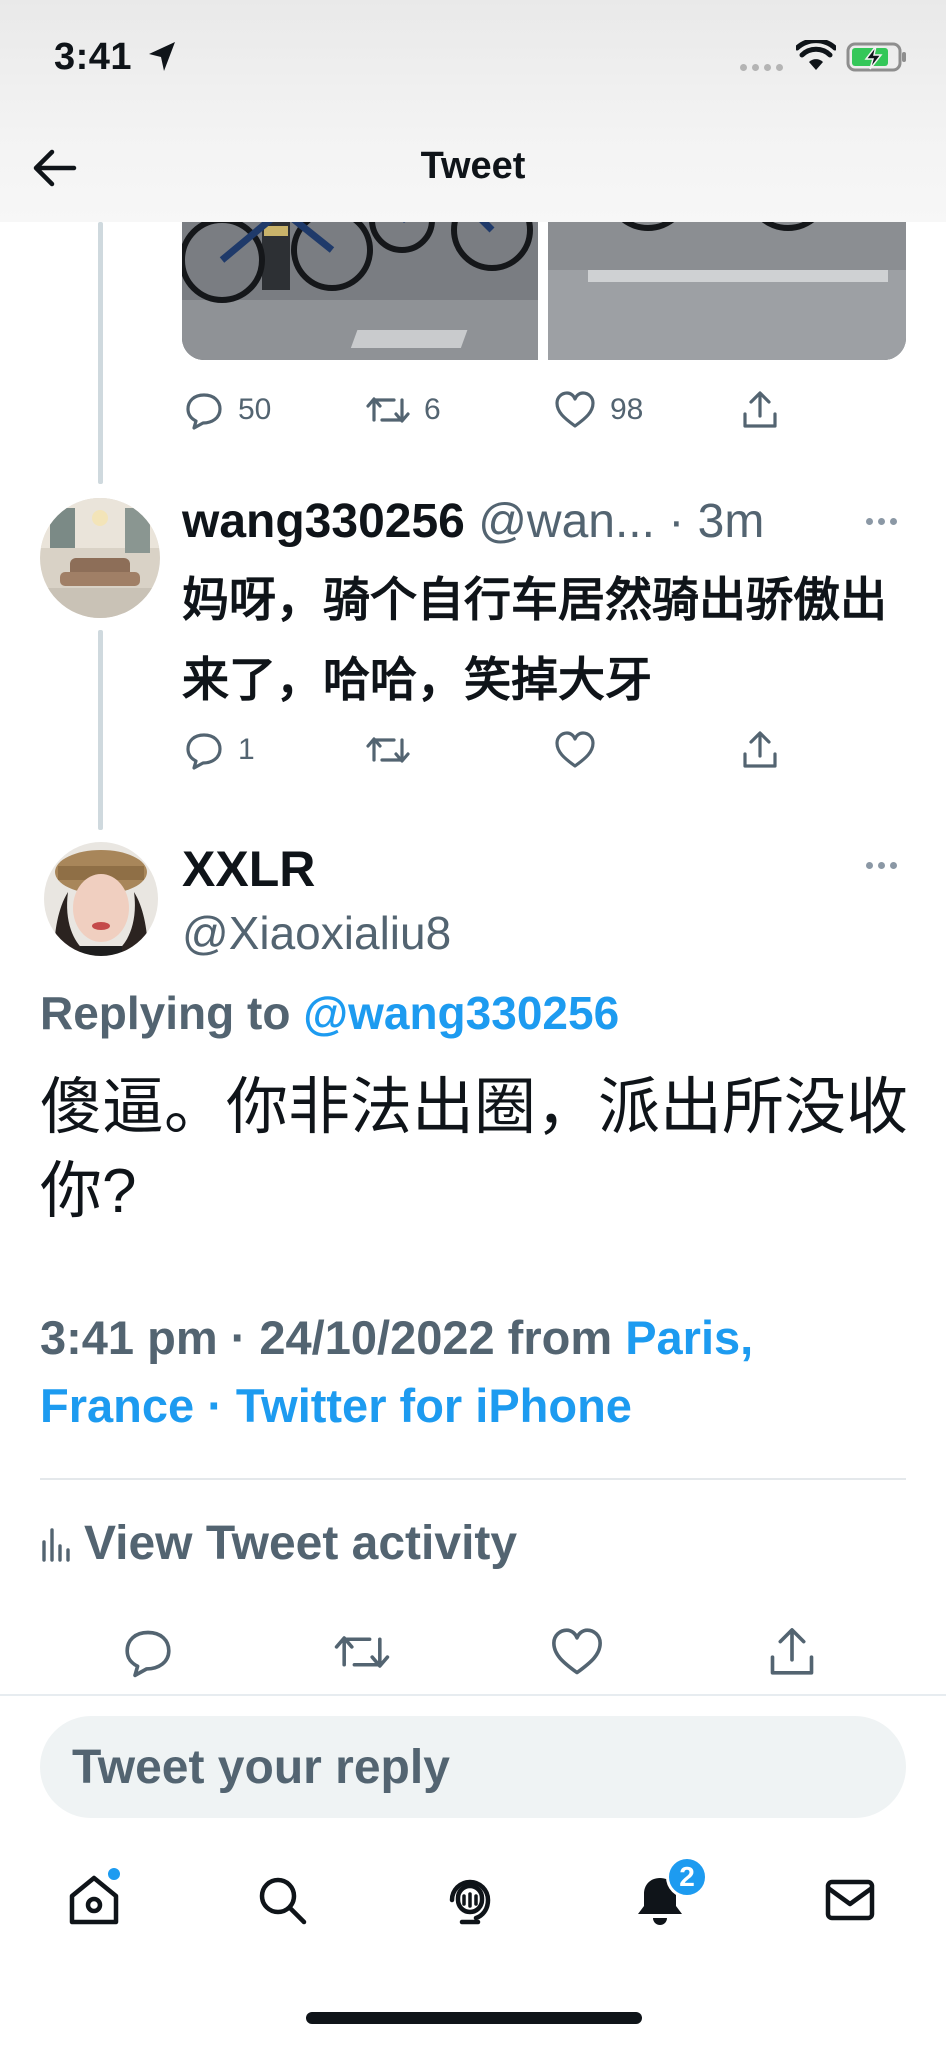 The height and width of the screenshot is (2048, 946). I want to click on reply-count: 50, so click(255, 409).